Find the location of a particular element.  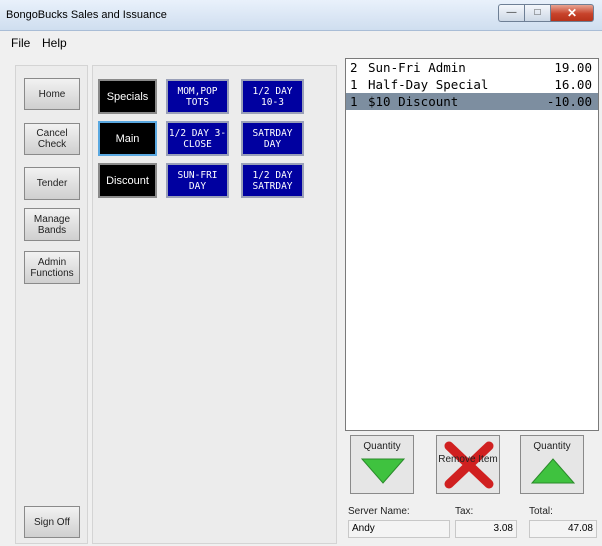

order-row-selected: 1 $10 Discount -10.00 is located at coordinates (472, 101).